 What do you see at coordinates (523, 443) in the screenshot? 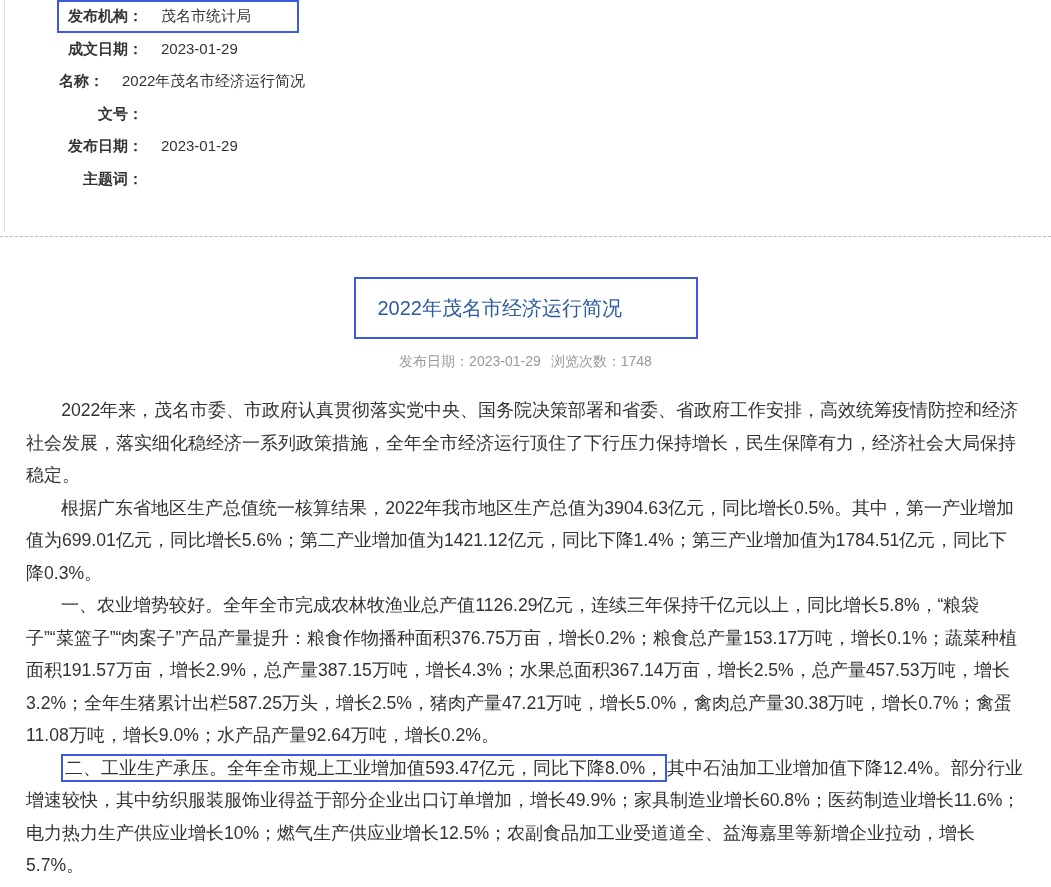
I see `paragraph: 2022年来，茂名市委、市政府认真贯彻落实党中央、国务院决策部署和省委、省政府工作安排，高效统筹疫情防控和经济社会发展，落实细化稳经济一系列政策措施，全年全市经济运行顶住了下行压力保持增长，民生保障有力，经济社会大局保持稳定。` at bounding box center [523, 443].